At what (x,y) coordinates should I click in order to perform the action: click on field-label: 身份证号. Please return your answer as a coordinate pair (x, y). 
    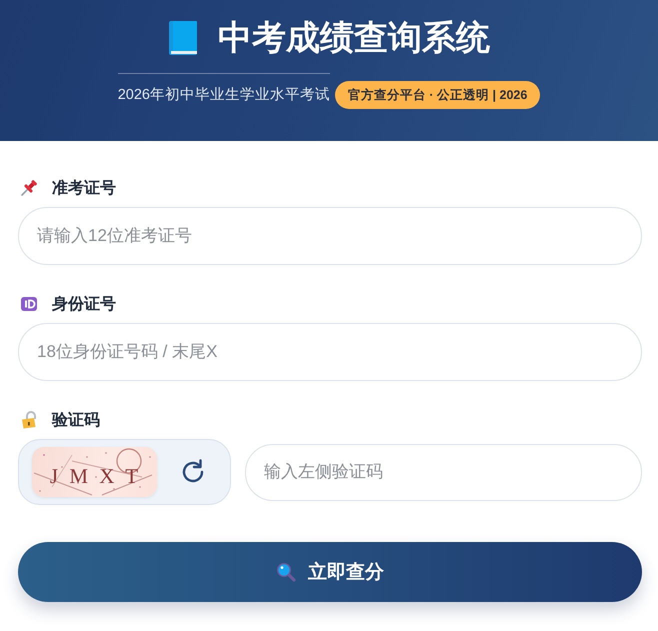
    Looking at the image, I should click on (84, 304).